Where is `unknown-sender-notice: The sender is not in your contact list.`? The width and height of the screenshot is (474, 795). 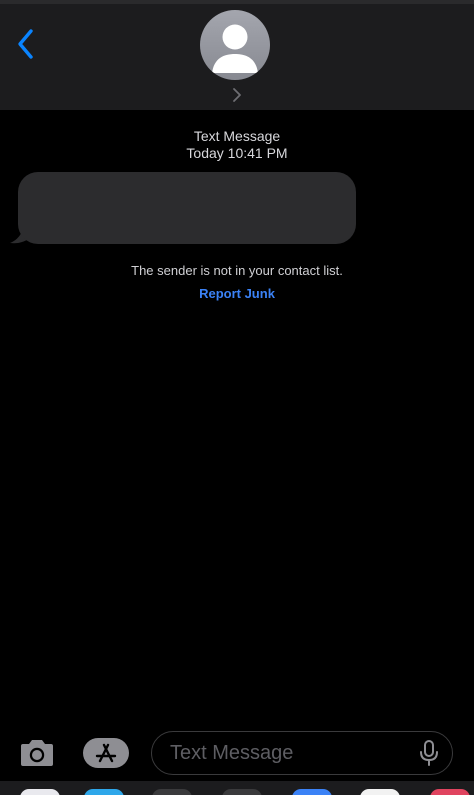
unknown-sender-notice: The sender is not in your contact list. is located at coordinates (237, 270).